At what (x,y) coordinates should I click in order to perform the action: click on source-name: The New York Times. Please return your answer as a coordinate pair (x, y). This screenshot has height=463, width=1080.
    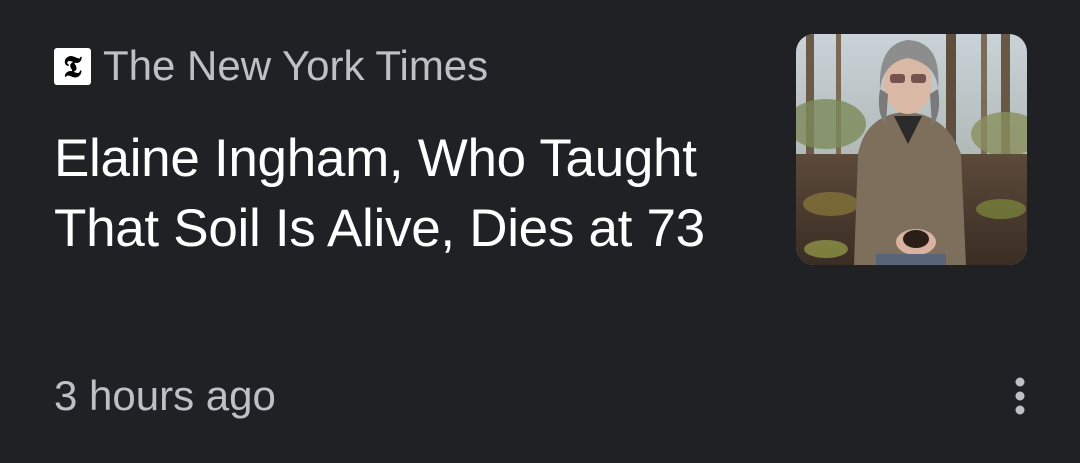
    Looking at the image, I should click on (296, 65).